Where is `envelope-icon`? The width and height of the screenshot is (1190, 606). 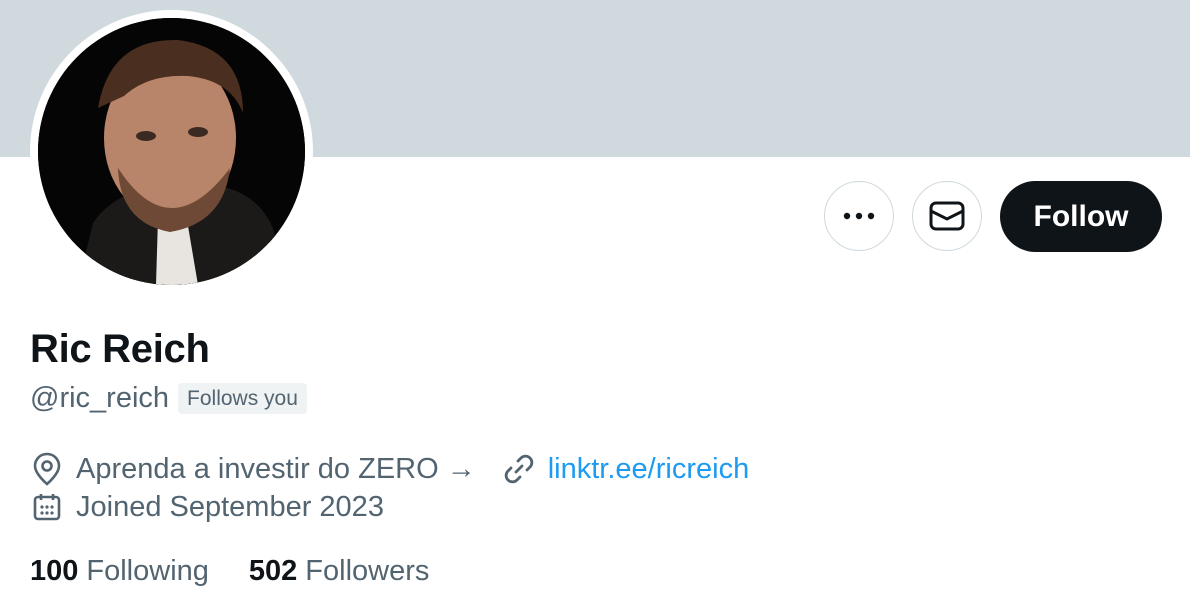
envelope-icon is located at coordinates (947, 216).